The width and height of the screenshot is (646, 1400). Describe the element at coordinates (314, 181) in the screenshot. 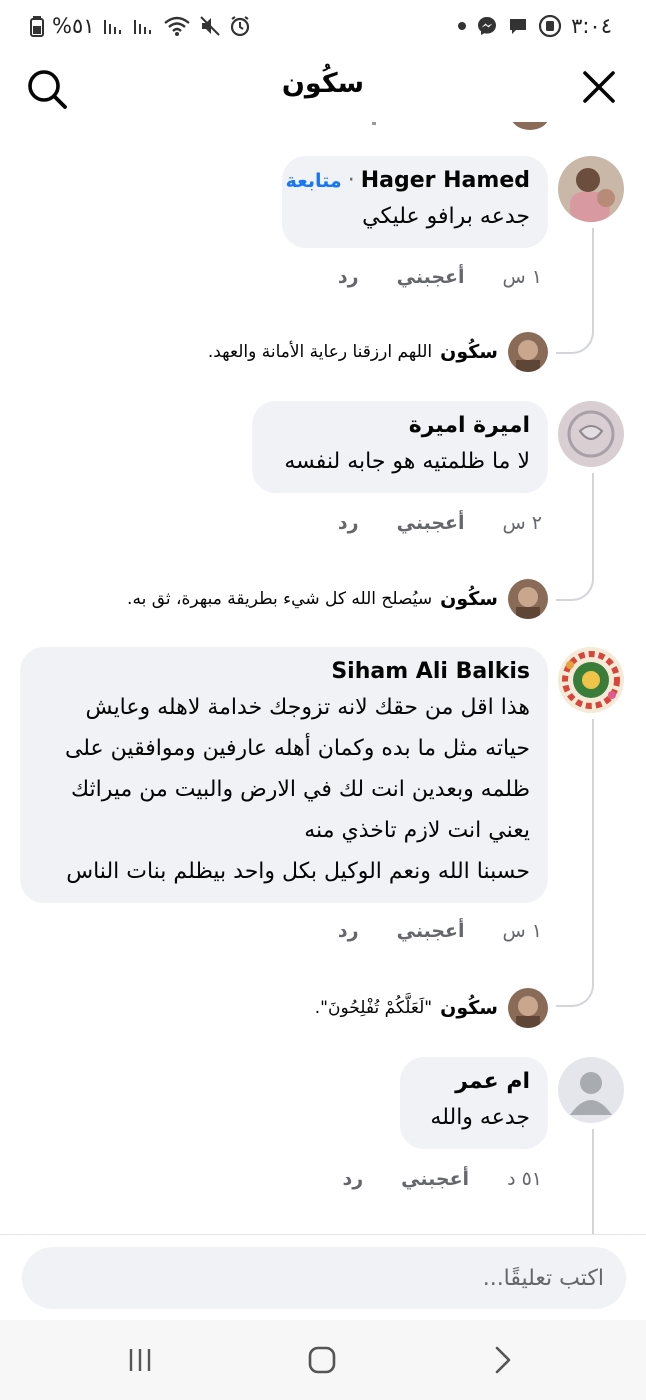

I see `follow-button: متابعة` at that location.